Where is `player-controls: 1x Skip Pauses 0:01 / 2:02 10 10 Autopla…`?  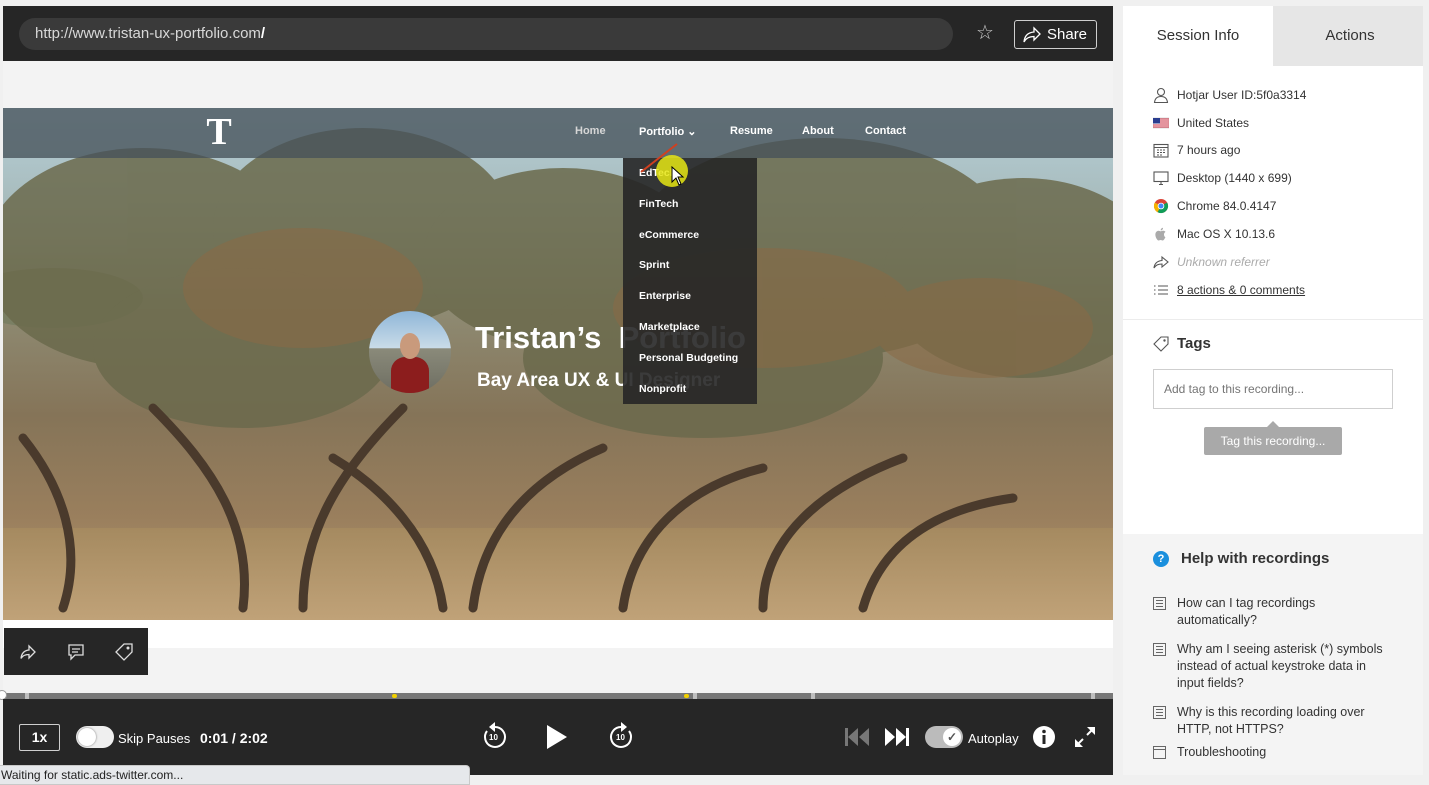 player-controls: 1x Skip Pauses 0:01 / 2:02 10 10 Autopla… is located at coordinates (558, 737).